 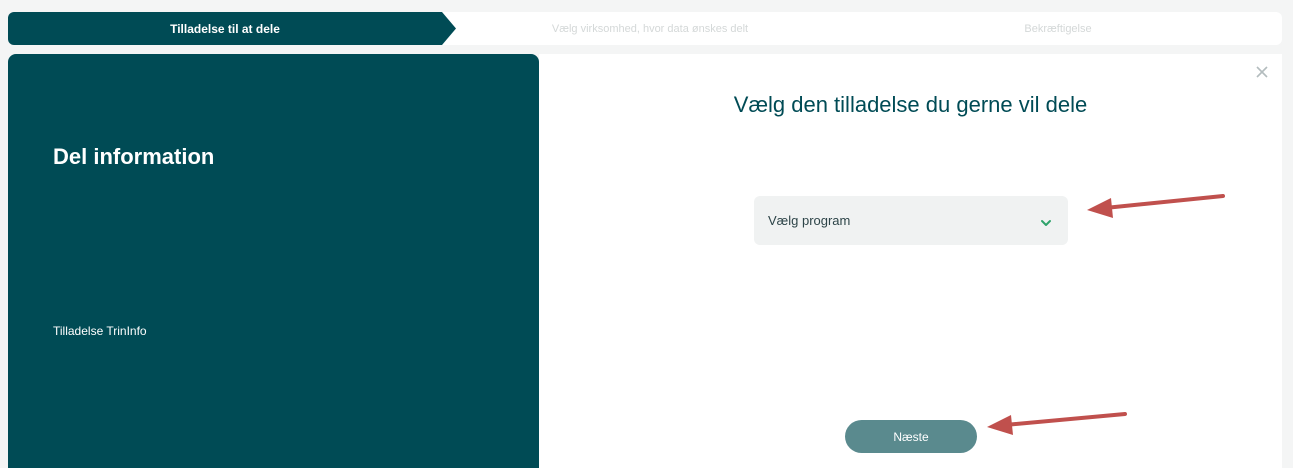 I want to click on step-label: Bekræftigelse, so click(x=1058, y=28).